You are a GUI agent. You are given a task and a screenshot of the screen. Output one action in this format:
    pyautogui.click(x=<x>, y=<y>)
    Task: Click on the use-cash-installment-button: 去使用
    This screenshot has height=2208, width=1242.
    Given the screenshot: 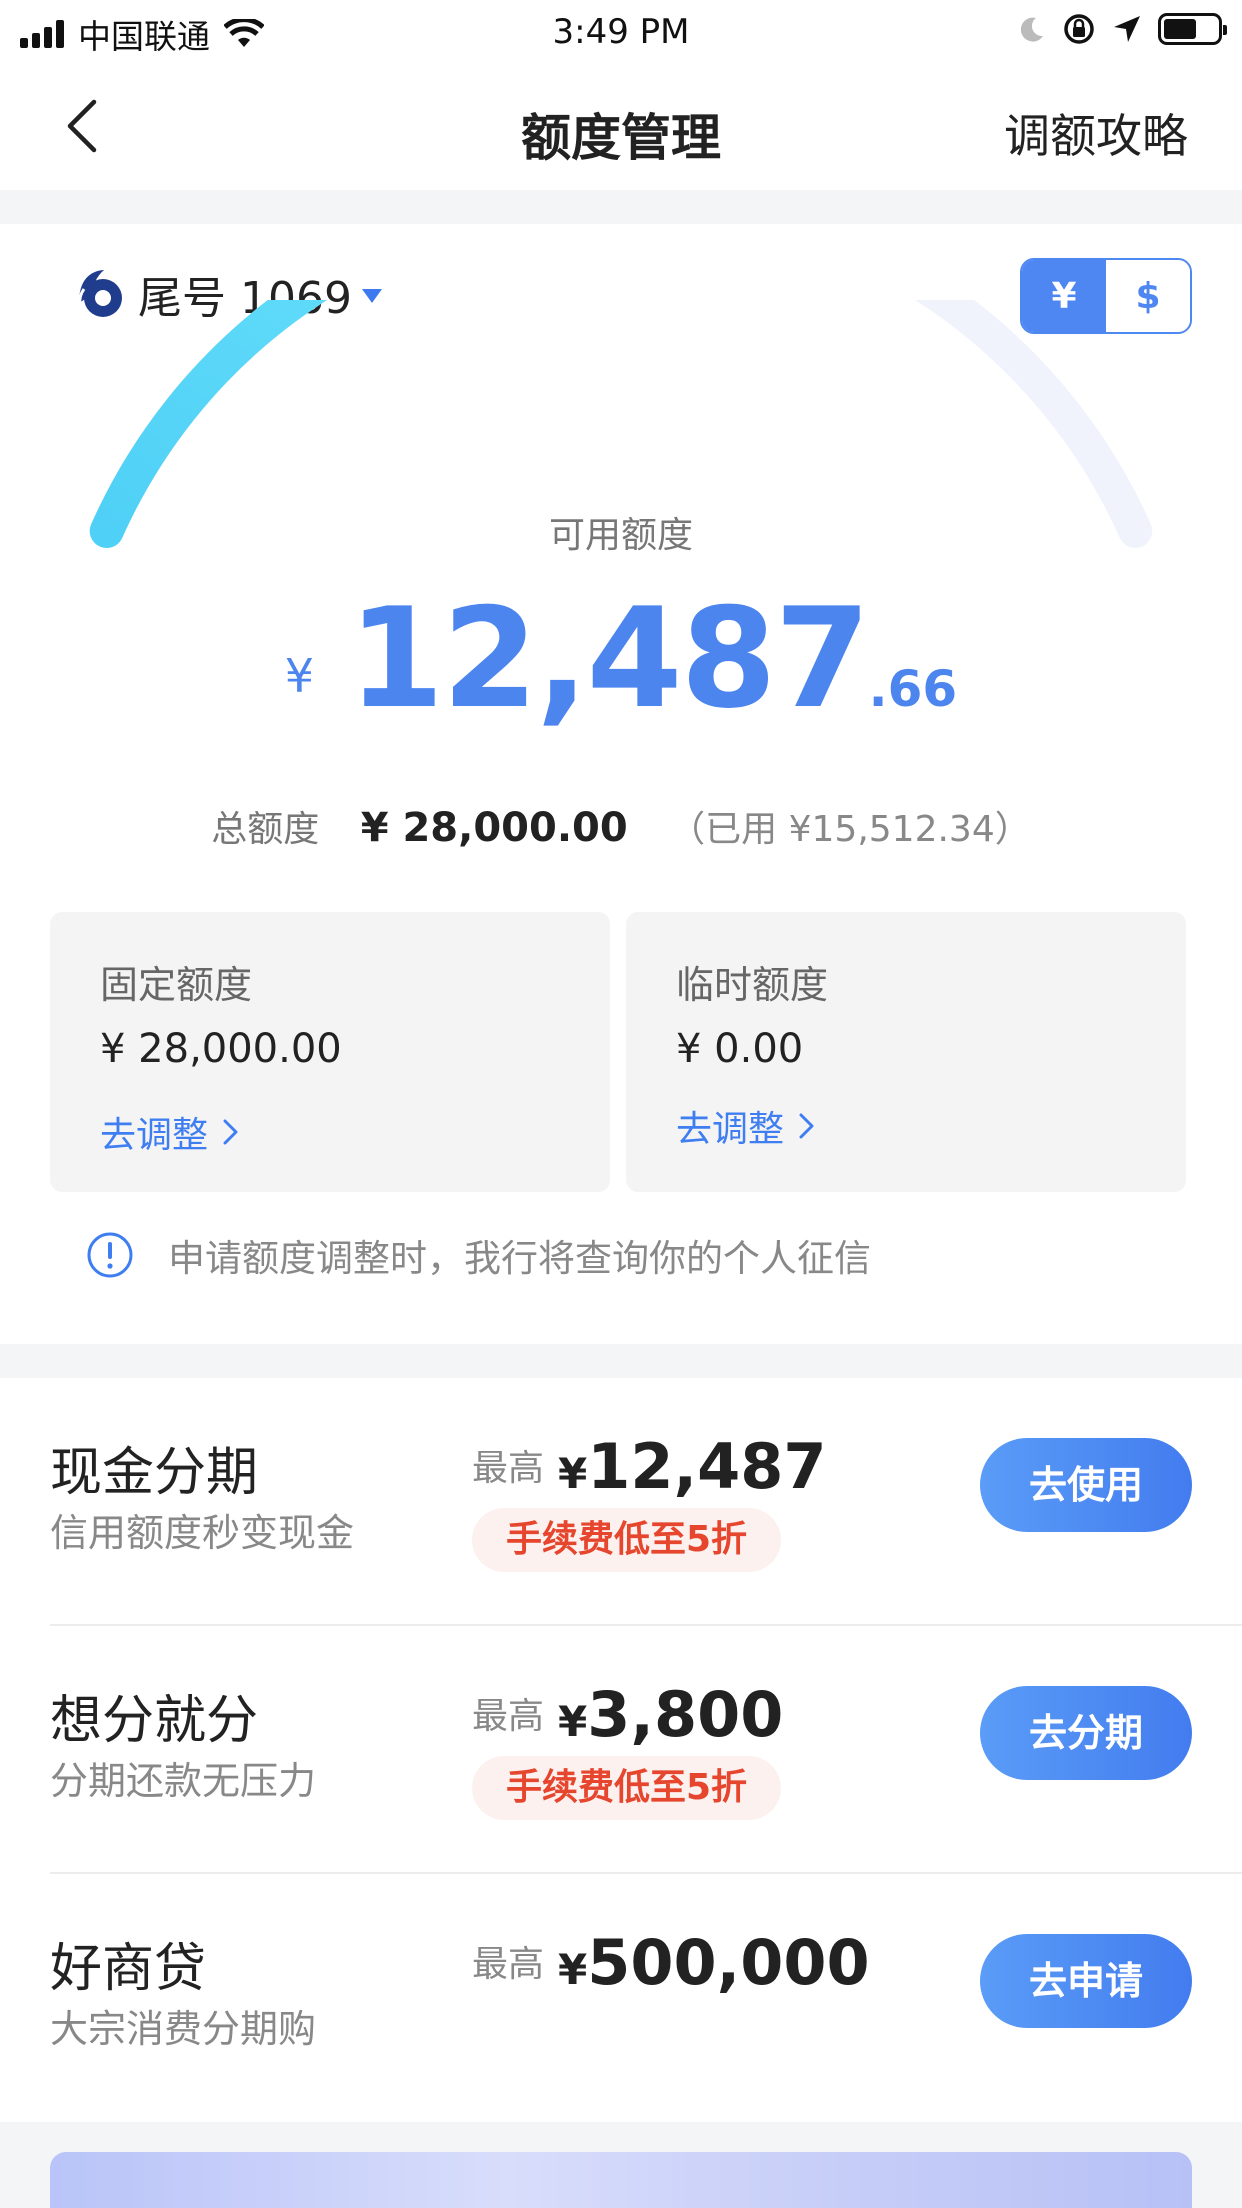 What is the action you would take?
    pyautogui.click(x=1086, y=1485)
    